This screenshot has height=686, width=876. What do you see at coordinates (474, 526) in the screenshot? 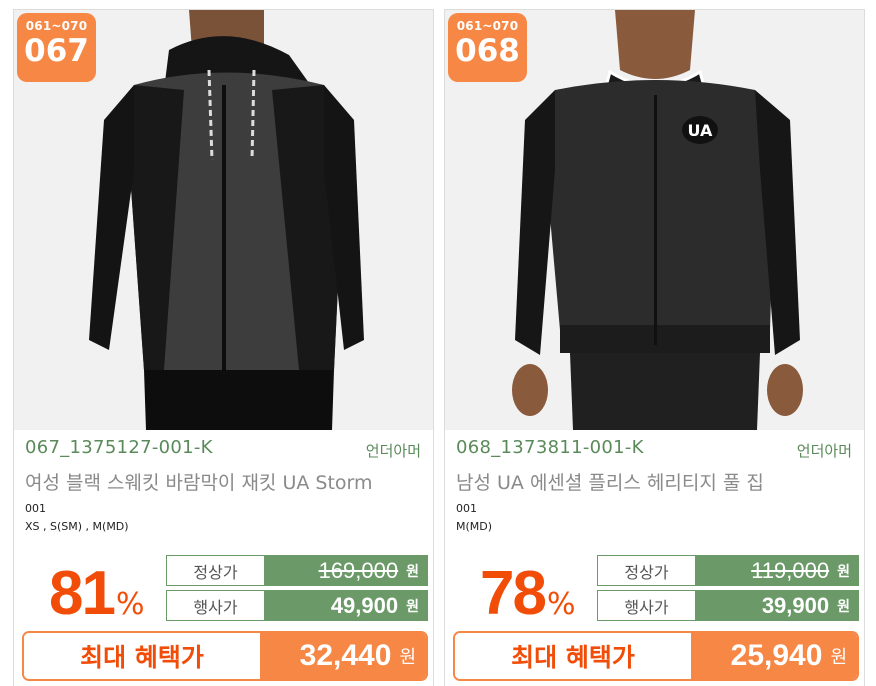
I see `size-list: M(MD)` at bounding box center [474, 526].